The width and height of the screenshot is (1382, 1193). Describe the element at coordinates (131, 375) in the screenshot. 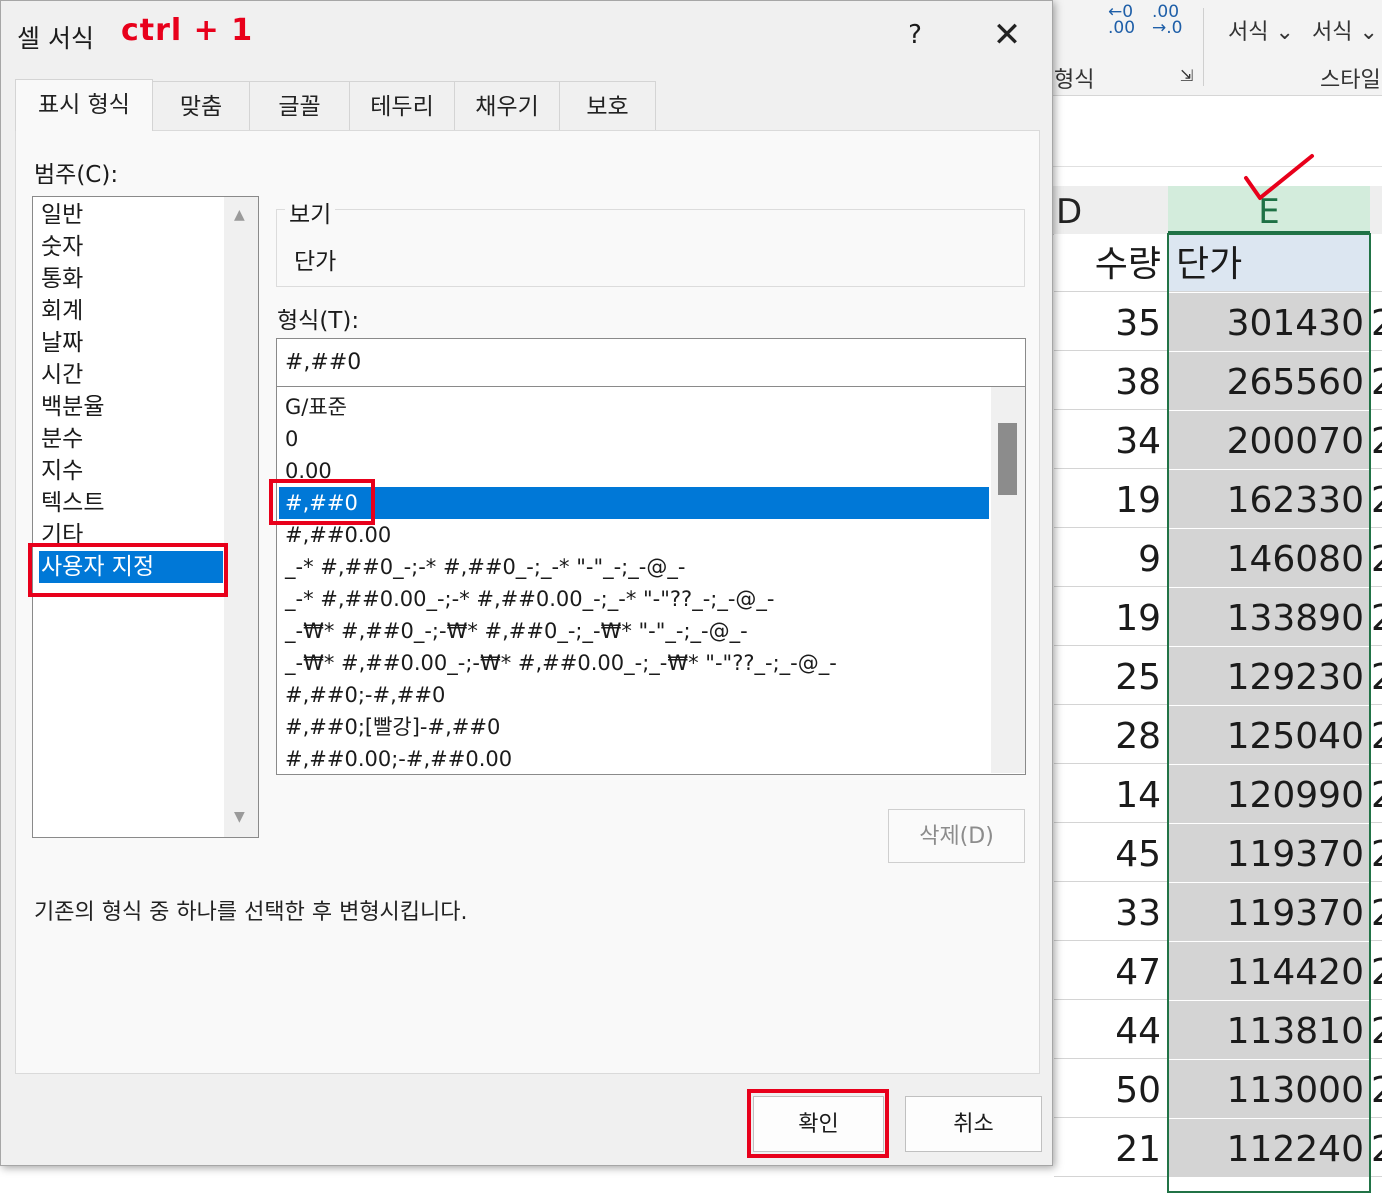

I see `category-item: 시간` at that location.